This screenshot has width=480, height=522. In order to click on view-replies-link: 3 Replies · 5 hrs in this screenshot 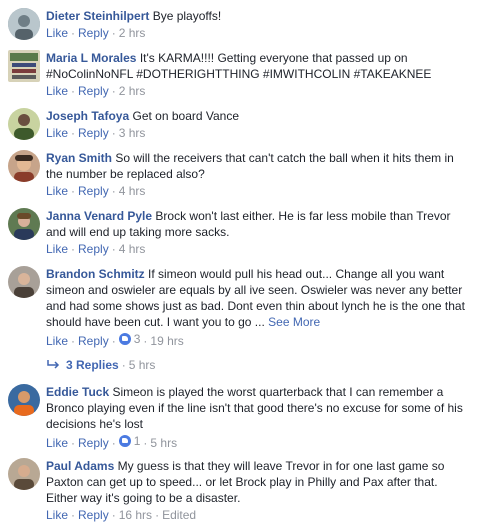, I will do `click(100, 365)`.